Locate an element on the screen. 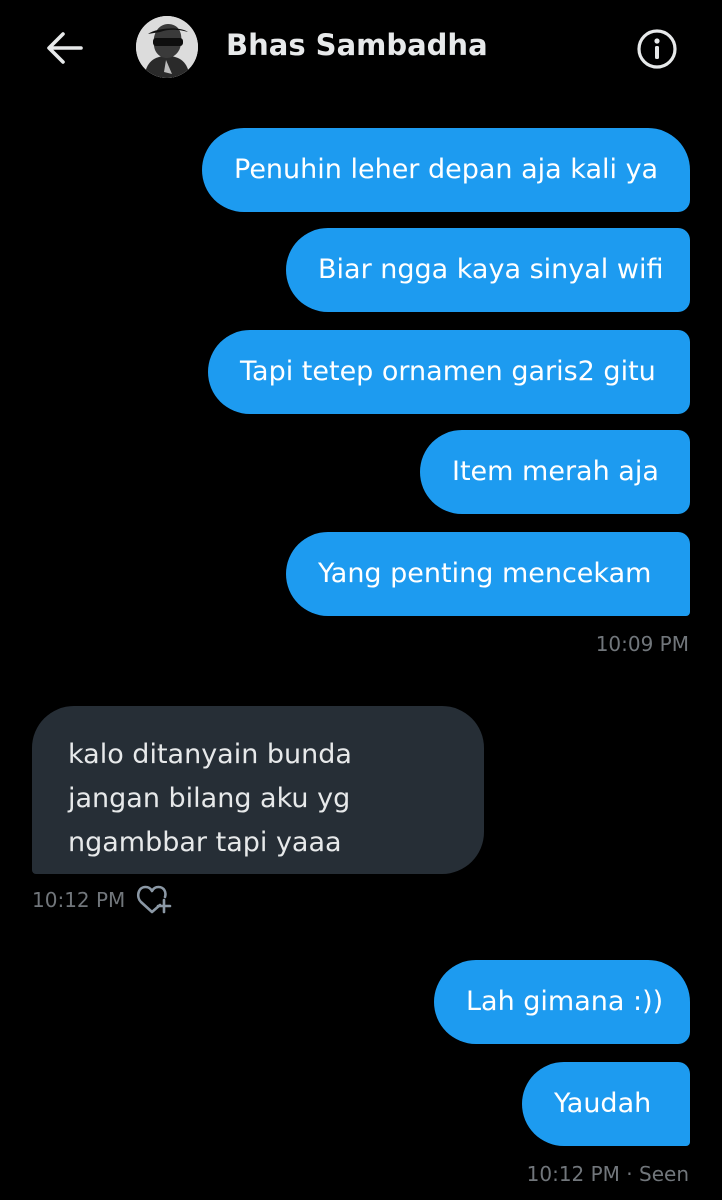  conversation-header: Bhas Sambadha is located at coordinates (361, 48).